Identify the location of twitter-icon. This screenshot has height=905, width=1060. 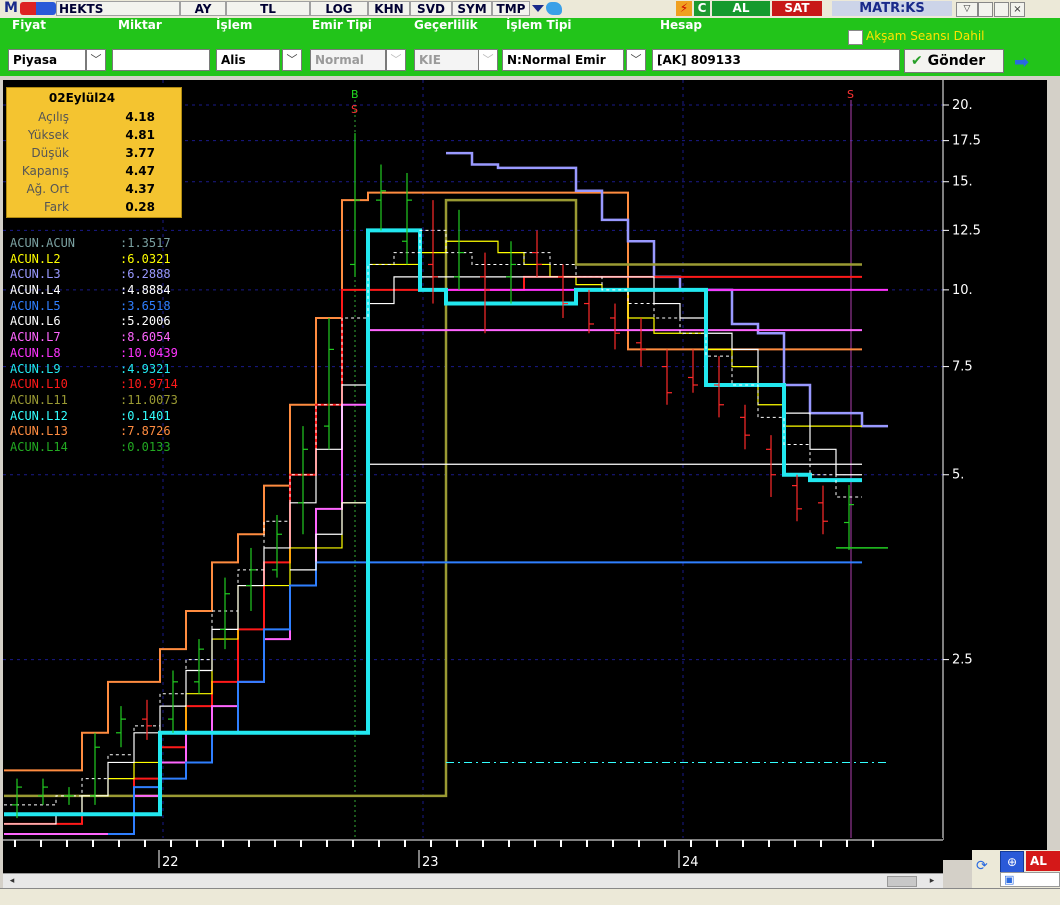
(554, 8).